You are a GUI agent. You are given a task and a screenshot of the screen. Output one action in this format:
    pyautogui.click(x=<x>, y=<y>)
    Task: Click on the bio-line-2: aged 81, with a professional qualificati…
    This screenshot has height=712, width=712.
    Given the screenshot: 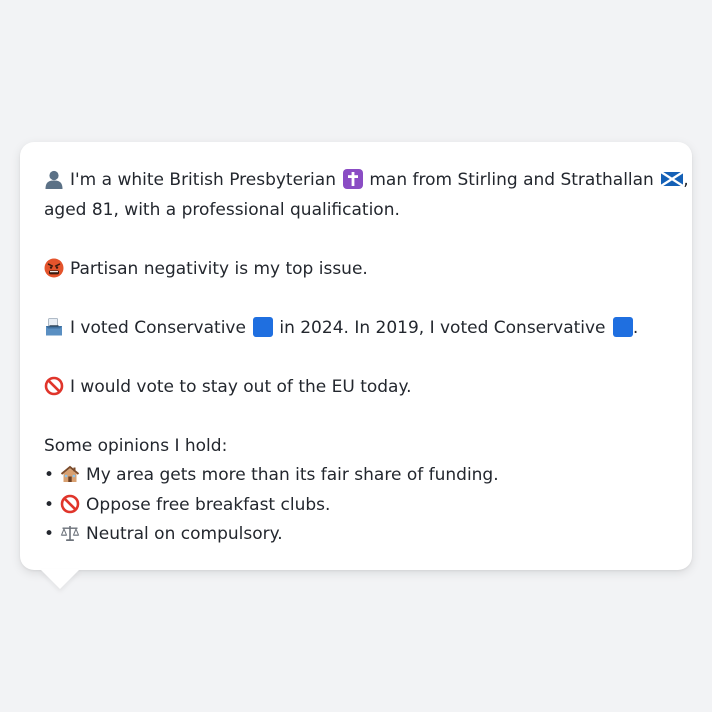 What is the action you would take?
    pyautogui.click(x=222, y=209)
    